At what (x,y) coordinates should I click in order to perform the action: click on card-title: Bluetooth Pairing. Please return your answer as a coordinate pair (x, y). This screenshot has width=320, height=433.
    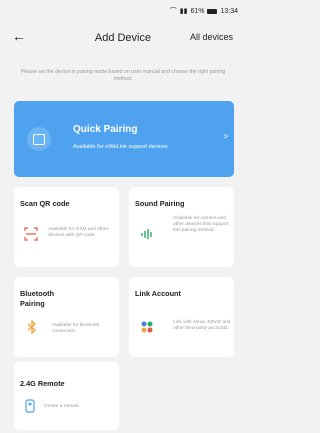
    Looking at the image, I should click on (37, 298).